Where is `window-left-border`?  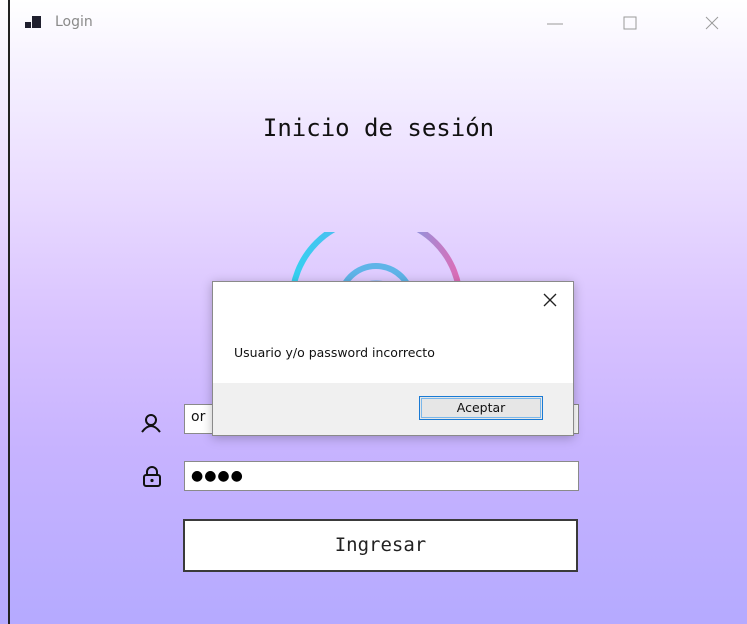 window-left-border is located at coordinates (9, 312).